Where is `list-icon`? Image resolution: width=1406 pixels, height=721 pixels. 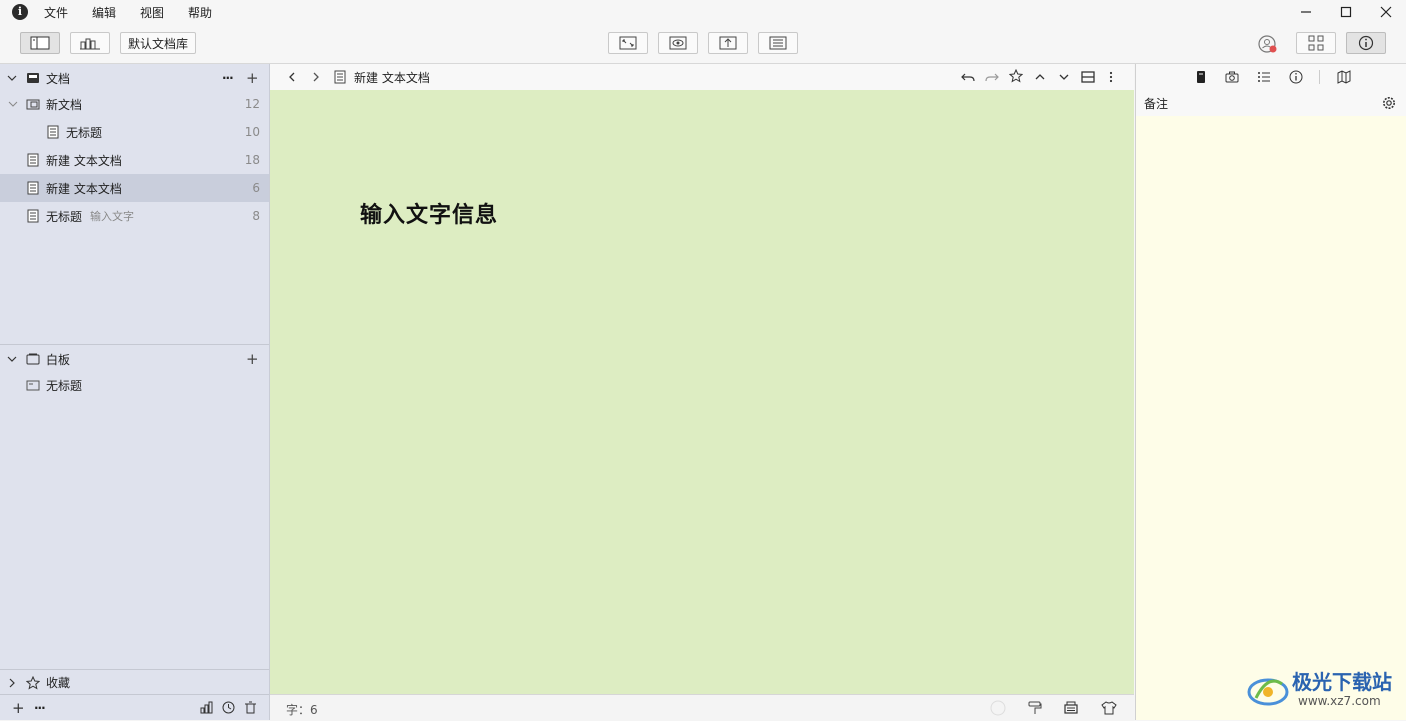
list-icon is located at coordinates (1264, 77).